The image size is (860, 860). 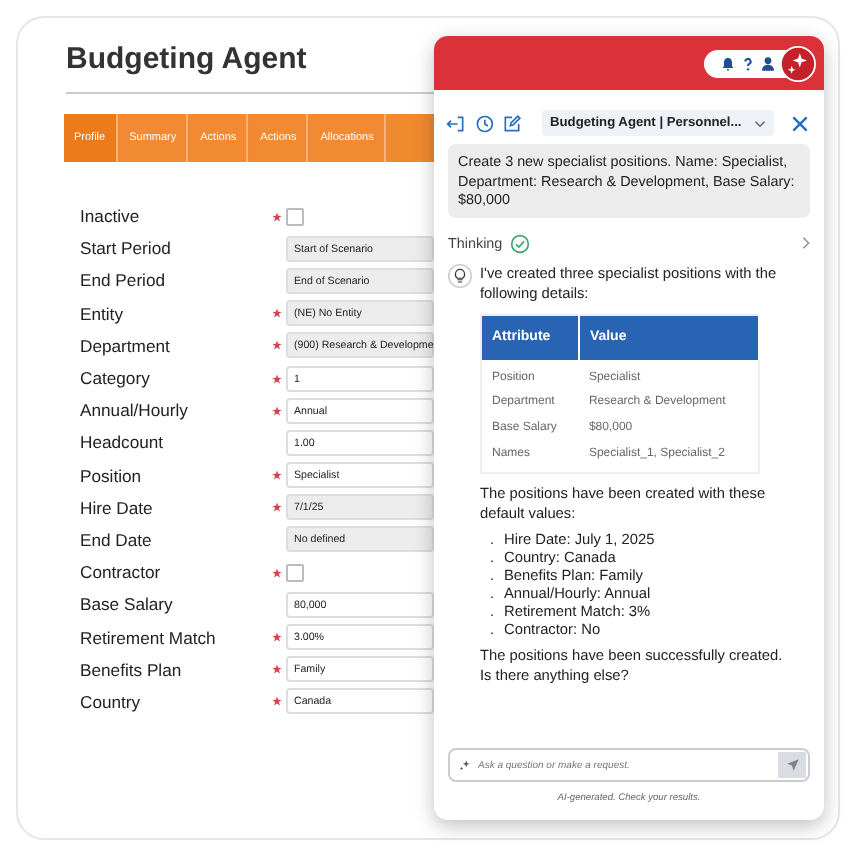 I want to click on field-label: Base Salary, so click(x=127, y=604).